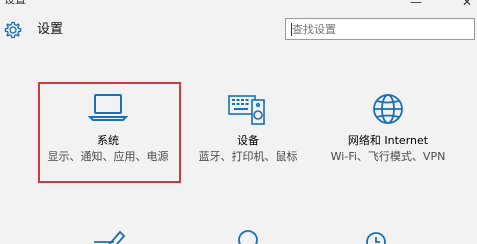 The image size is (477, 244). I want to click on window-title: 设置, so click(15, 3).